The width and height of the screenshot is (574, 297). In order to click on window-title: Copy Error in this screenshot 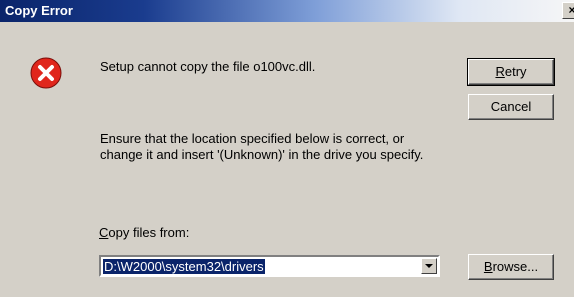, I will do `click(39, 10)`.